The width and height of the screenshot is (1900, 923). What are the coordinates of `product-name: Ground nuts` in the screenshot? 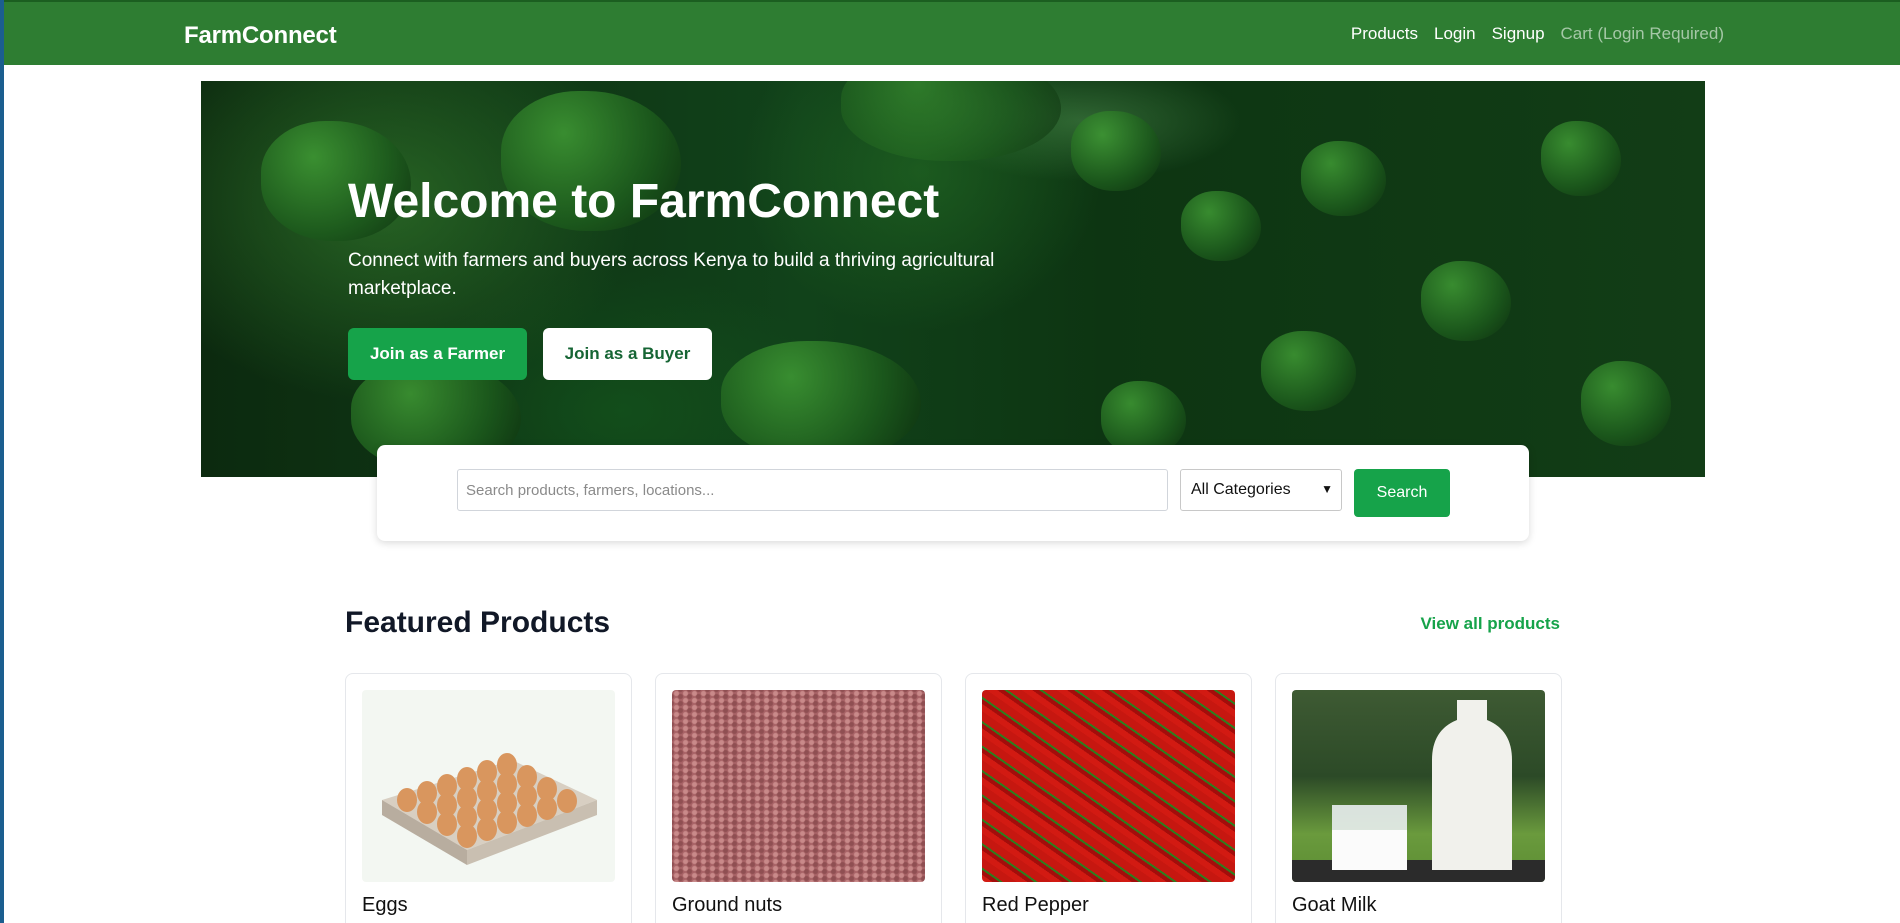 It's located at (727, 905).